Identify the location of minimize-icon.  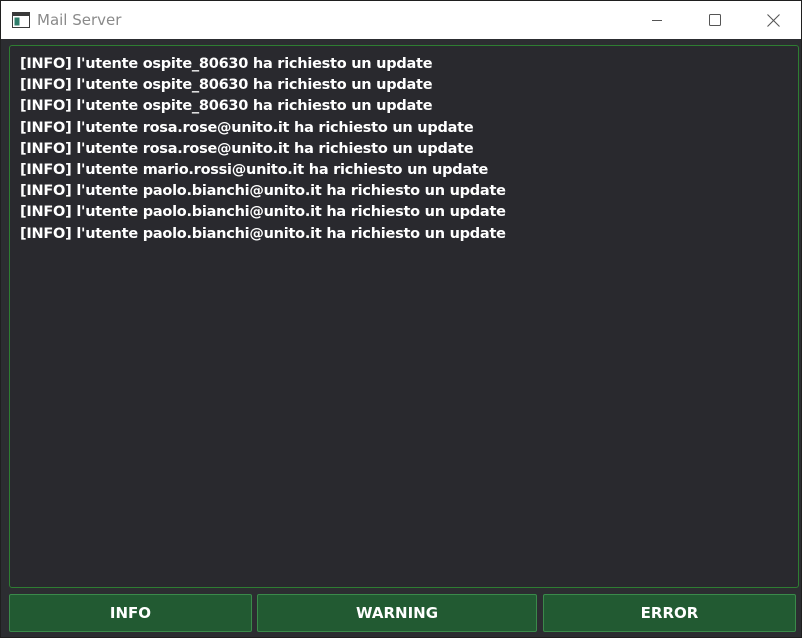
(657, 20).